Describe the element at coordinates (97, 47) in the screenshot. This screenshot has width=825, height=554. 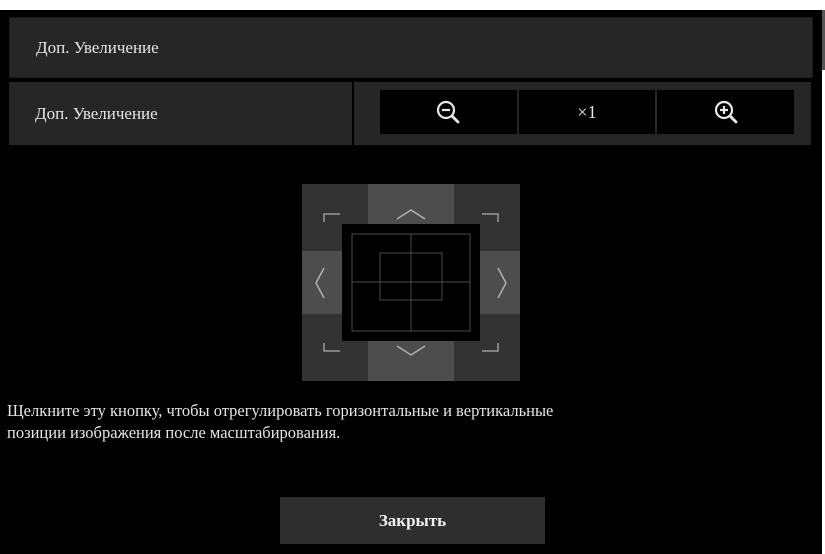
I see `panel-title: Доп. Увеличение` at that location.